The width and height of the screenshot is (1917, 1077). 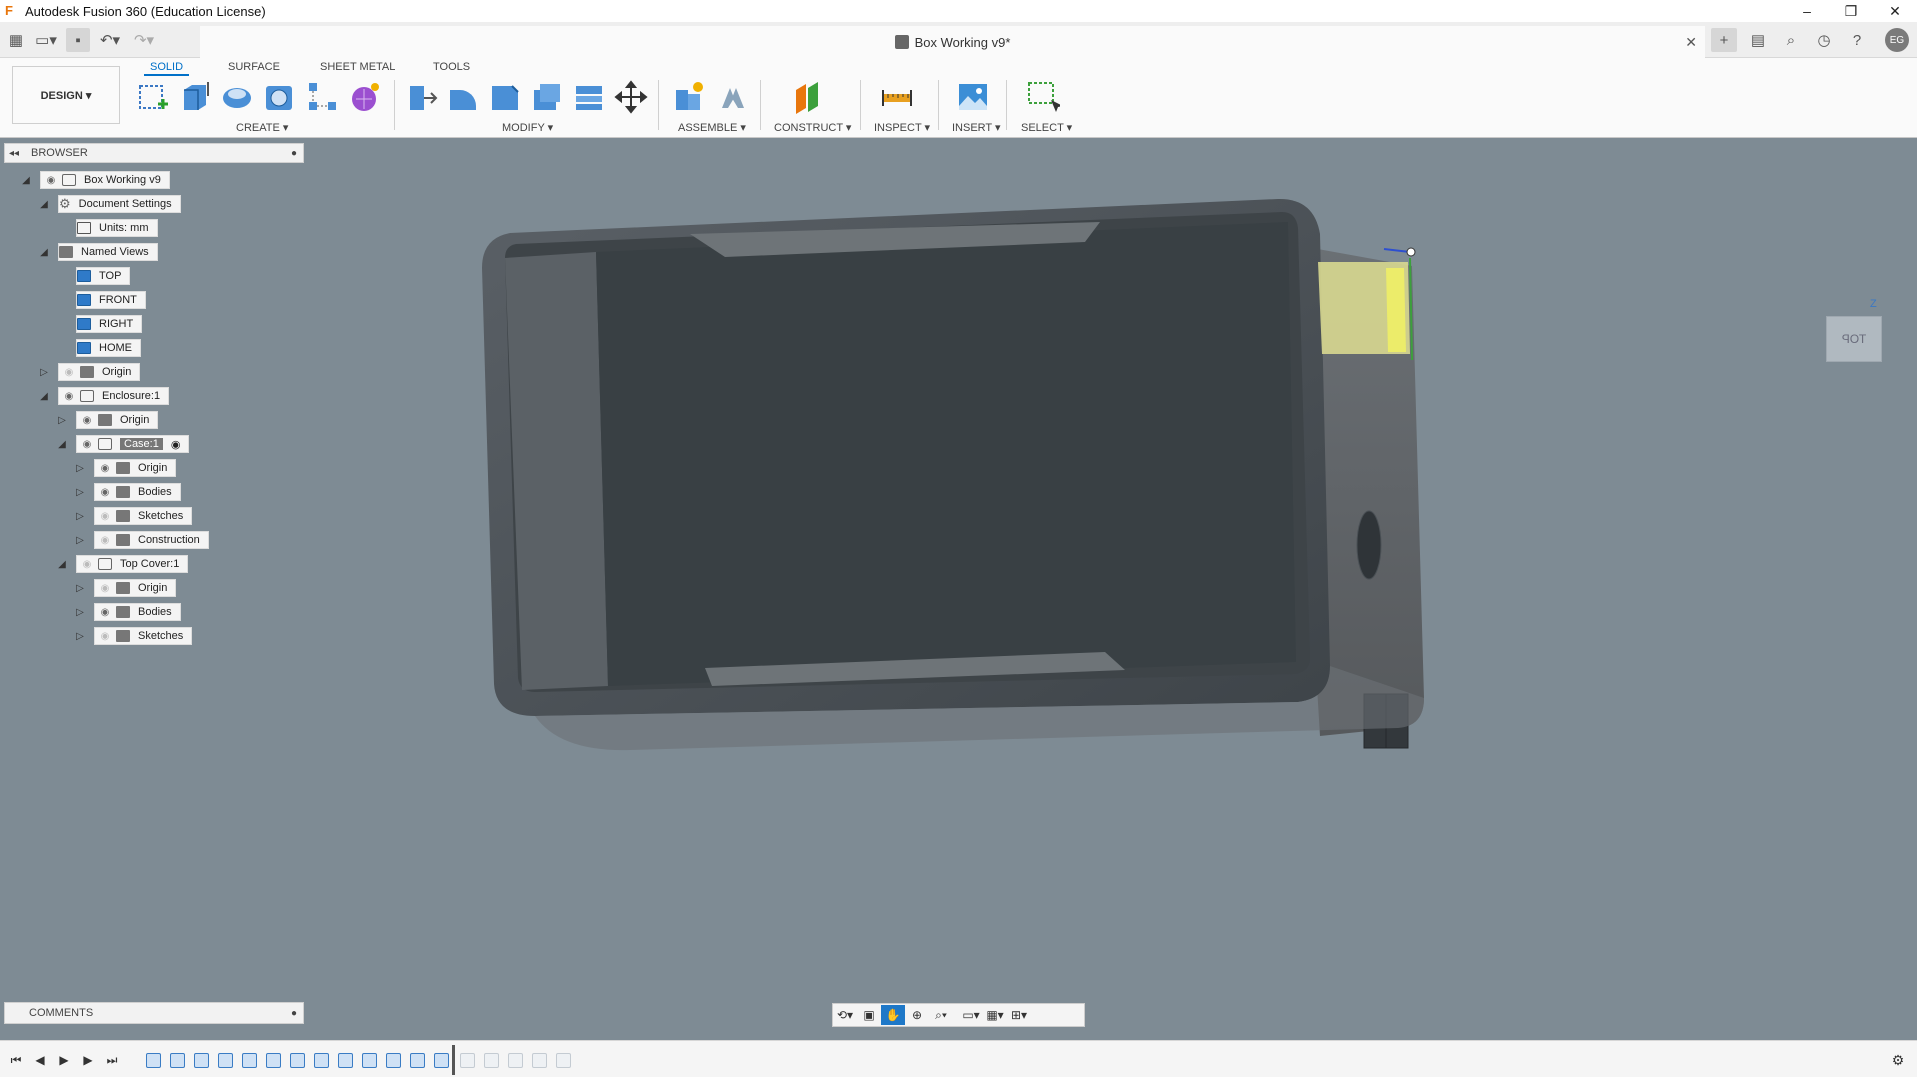 What do you see at coordinates (117, 228) in the screenshot?
I see `tree-node-units: Units: mm` at bounding box center [117, 228].